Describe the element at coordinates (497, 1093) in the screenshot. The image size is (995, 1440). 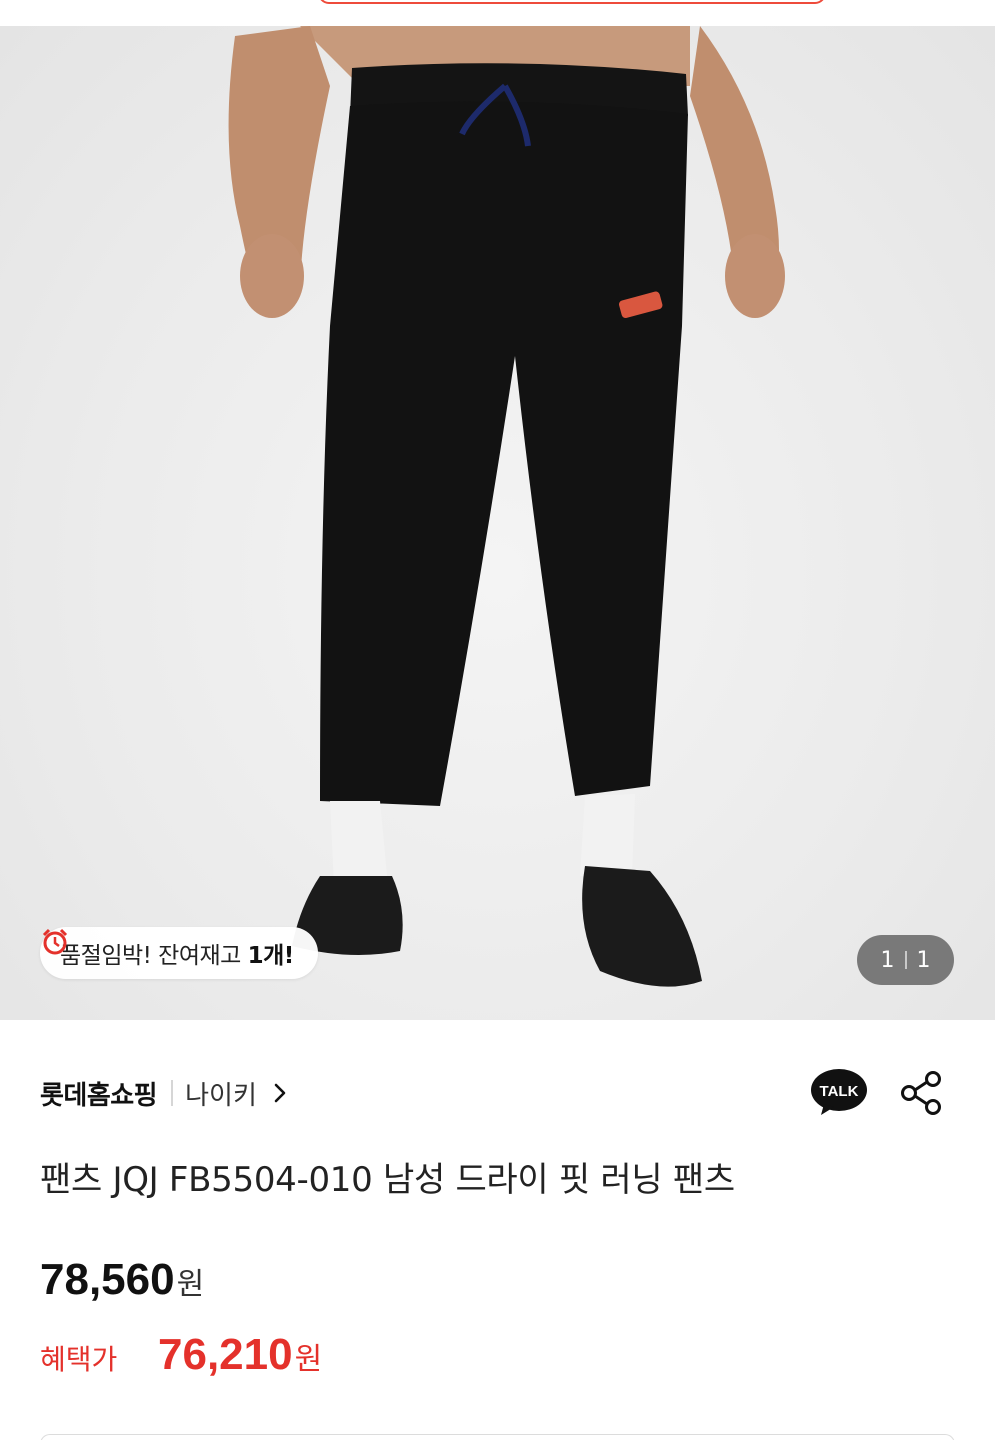
I see `seller-row: 롯데홈쇼핑 나이키 TALK` at that location.